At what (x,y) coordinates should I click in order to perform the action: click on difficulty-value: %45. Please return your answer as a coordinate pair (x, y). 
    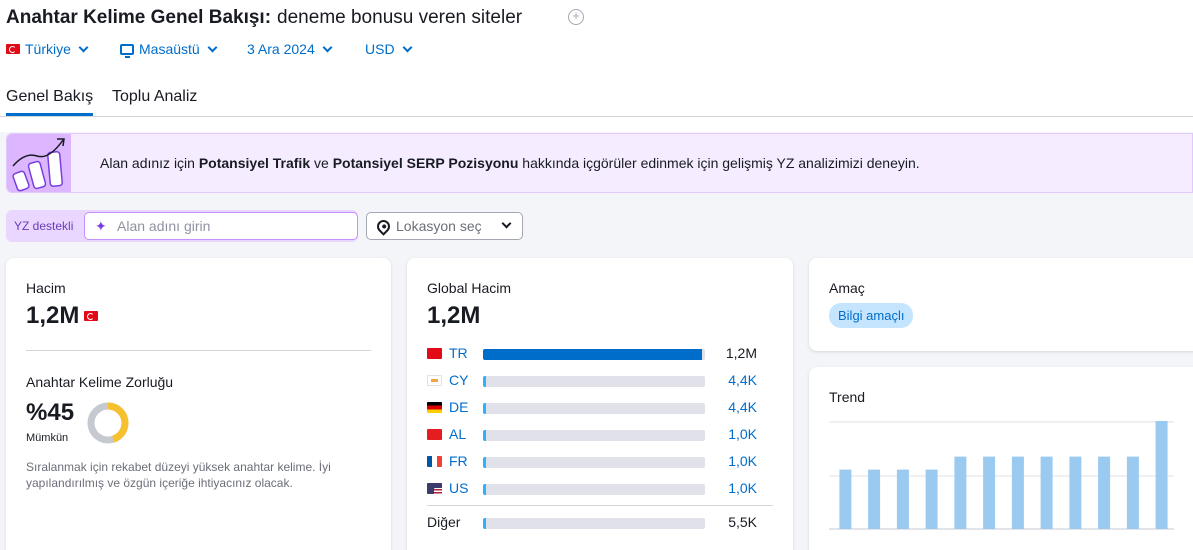
    Looking at the image, I should click on (50, 412).